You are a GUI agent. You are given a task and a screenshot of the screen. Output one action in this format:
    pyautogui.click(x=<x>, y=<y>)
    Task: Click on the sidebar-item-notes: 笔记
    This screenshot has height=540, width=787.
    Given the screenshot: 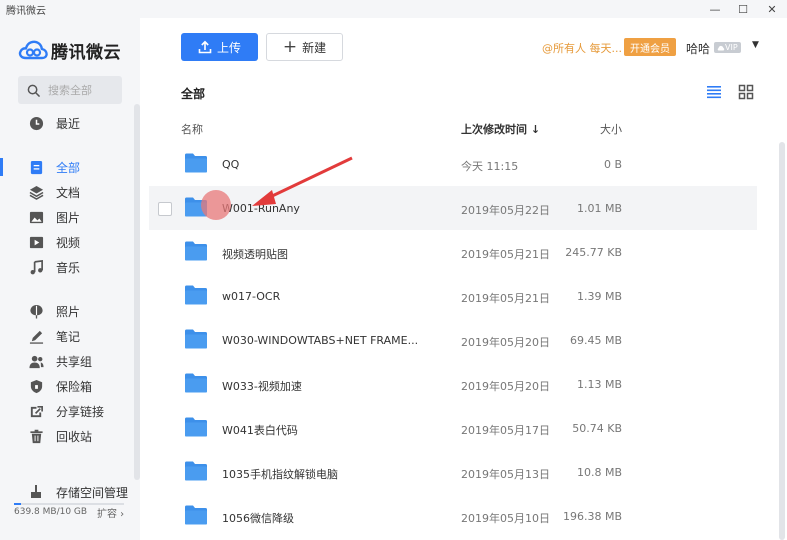 What is the action you would take?
    pyautogui.click(x=67, y=336)
    